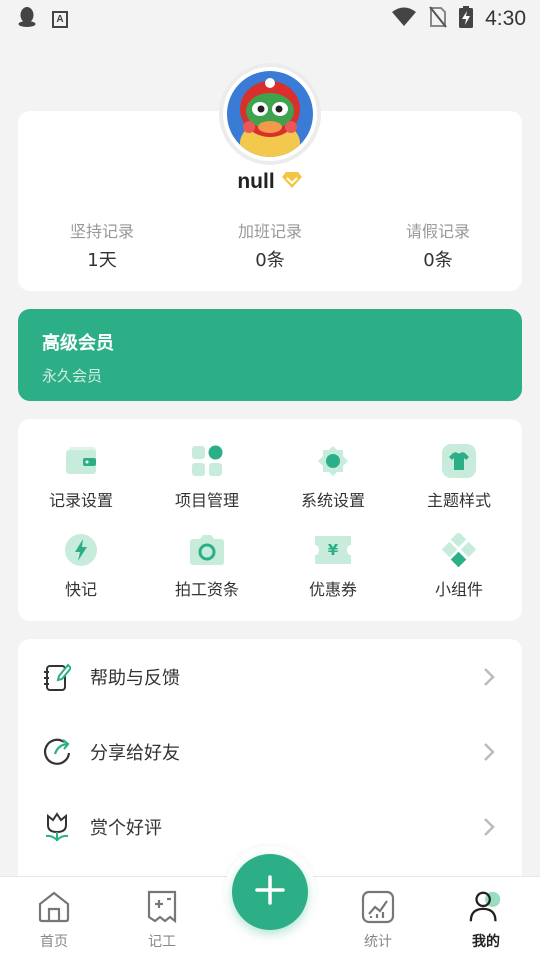  Describe the element at coordinates (102, 260) in the screenshot. I see `stat-value: 1天` at that location.